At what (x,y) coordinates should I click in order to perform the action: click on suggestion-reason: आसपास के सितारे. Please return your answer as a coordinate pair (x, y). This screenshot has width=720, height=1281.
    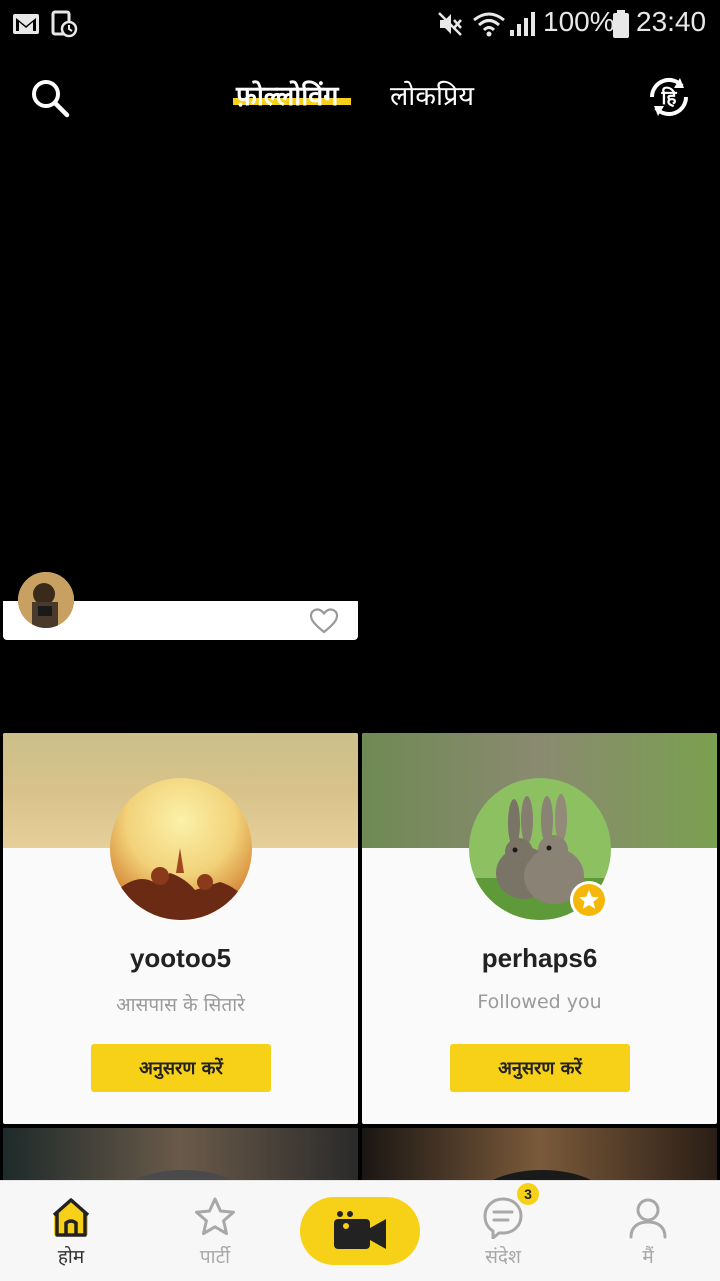
    Looking at the image, I should click on (180, 1005).